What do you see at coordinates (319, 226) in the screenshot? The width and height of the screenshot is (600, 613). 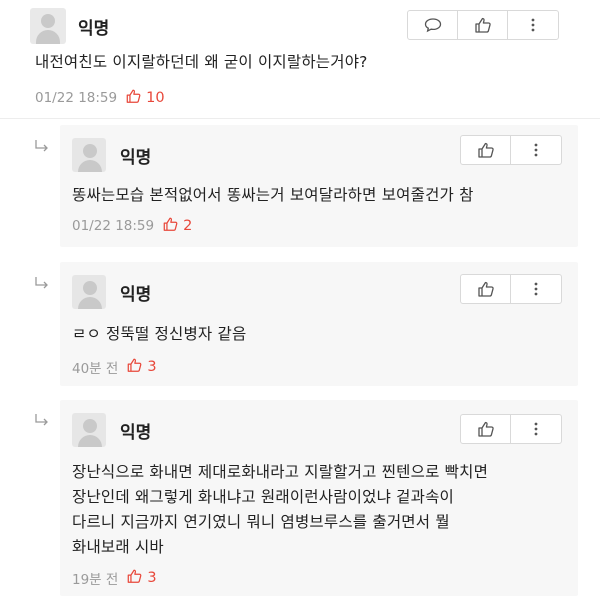 I see `comment-meta: 01/22 18:59 2` at bounding box center [319, 226].